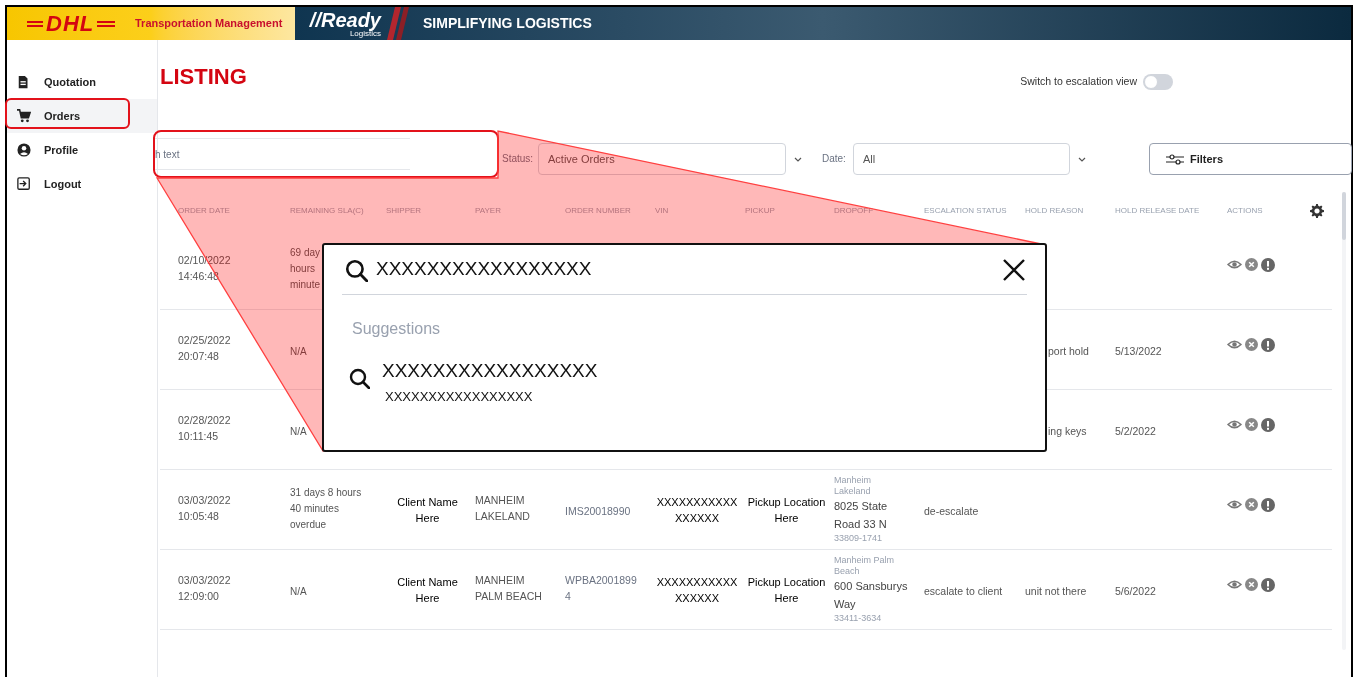 This screenshot has width=1358, height=677. Describe the element at coordinates (1068, 351) in the screenshot. I see `hold-reason: port hold` at that location.